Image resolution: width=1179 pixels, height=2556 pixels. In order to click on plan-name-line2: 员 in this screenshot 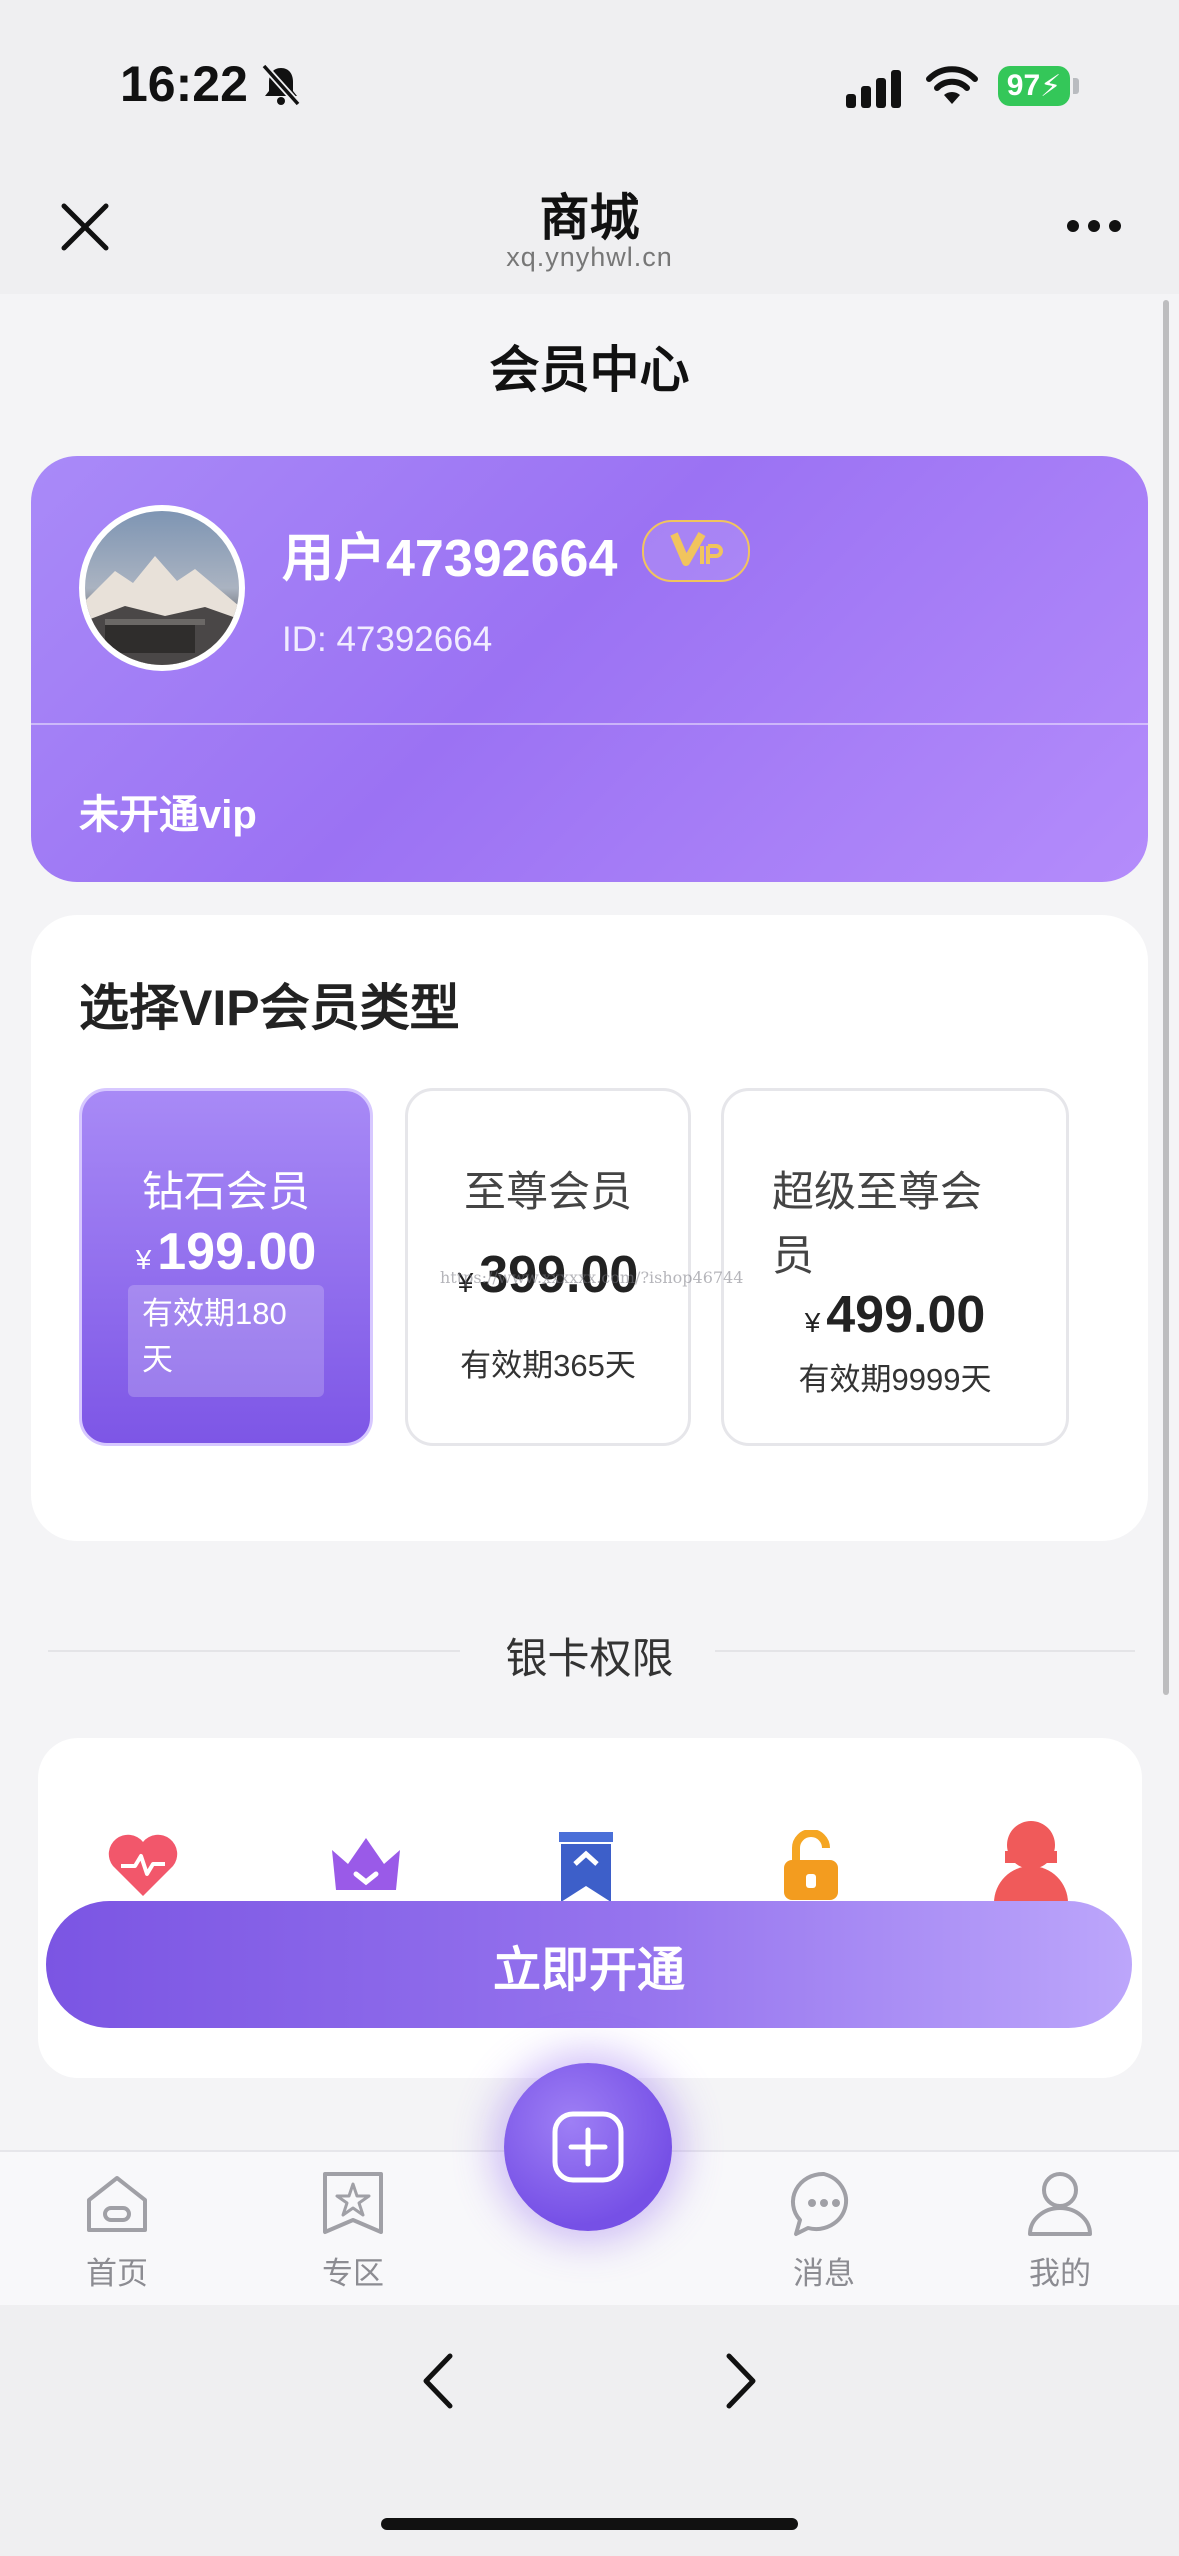, I will do `click(793, 1255)`.